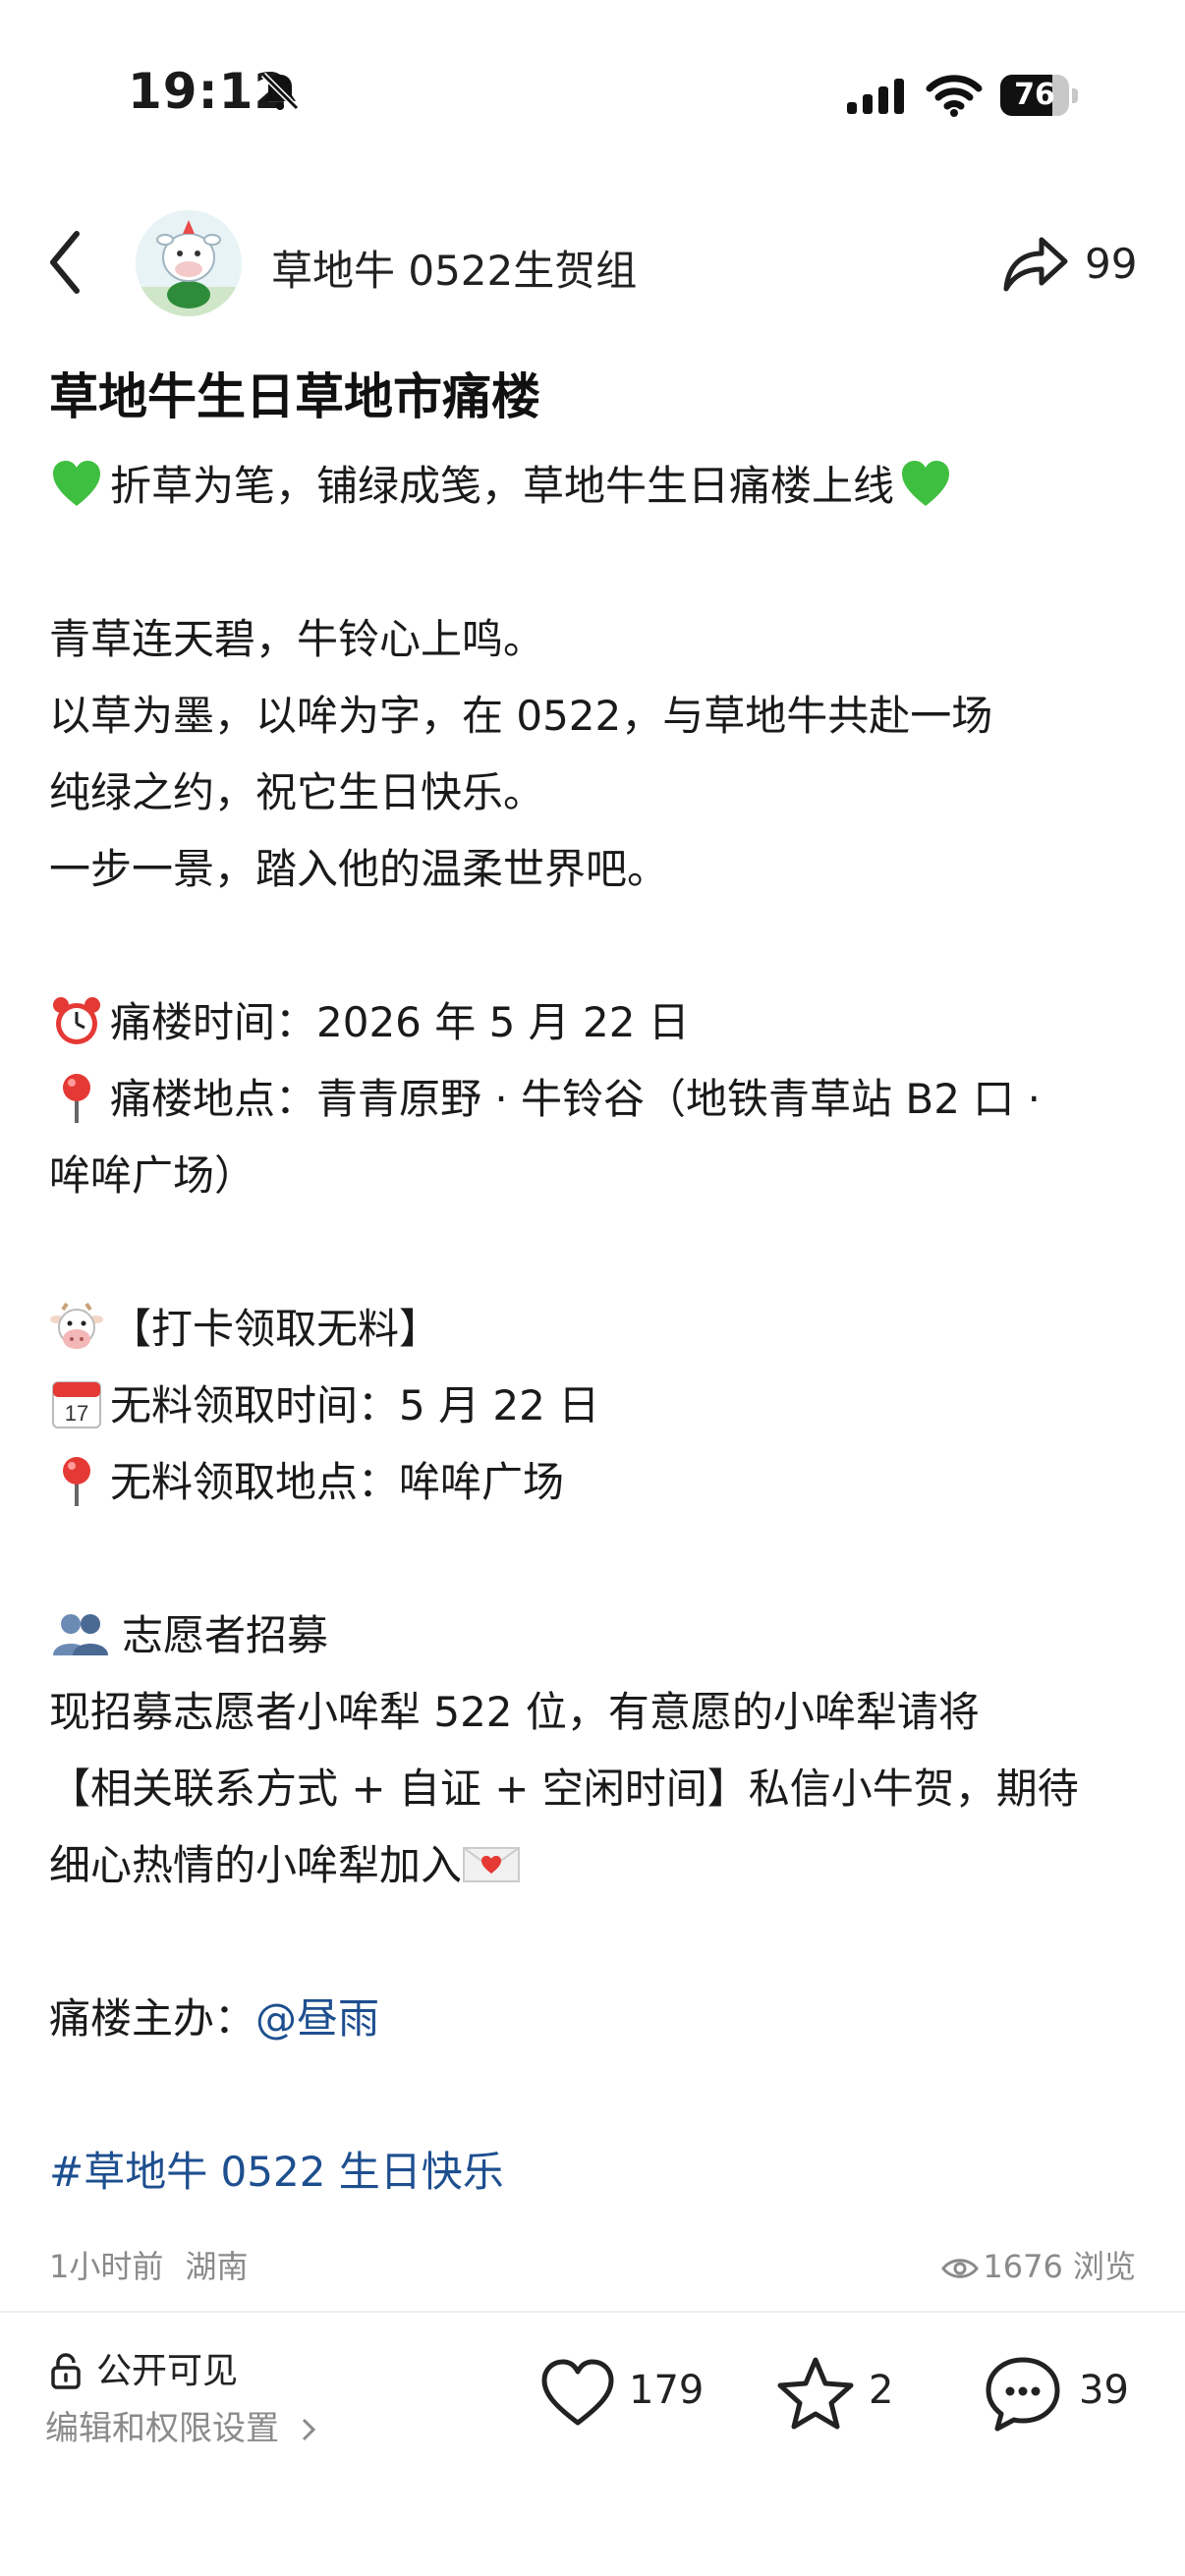 This screenshot has width=1185, height=2576. I want to click on author-name: 草地牛 0522生贺组, so click(454, 268).